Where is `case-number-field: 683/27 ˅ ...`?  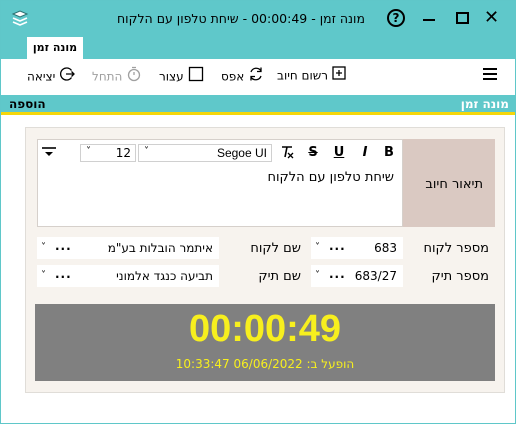
case-number-field: 683/27 ˅ ... is located at coordinates (357, 276).